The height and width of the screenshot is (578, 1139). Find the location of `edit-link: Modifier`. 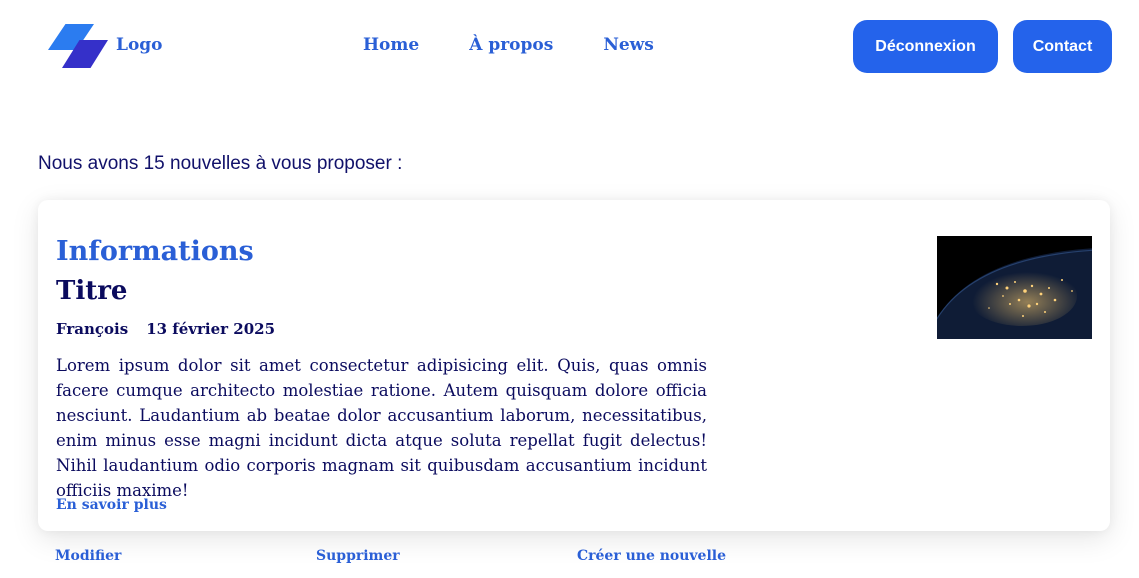

edit-link: Modifier is located at coordinates (88, 556).